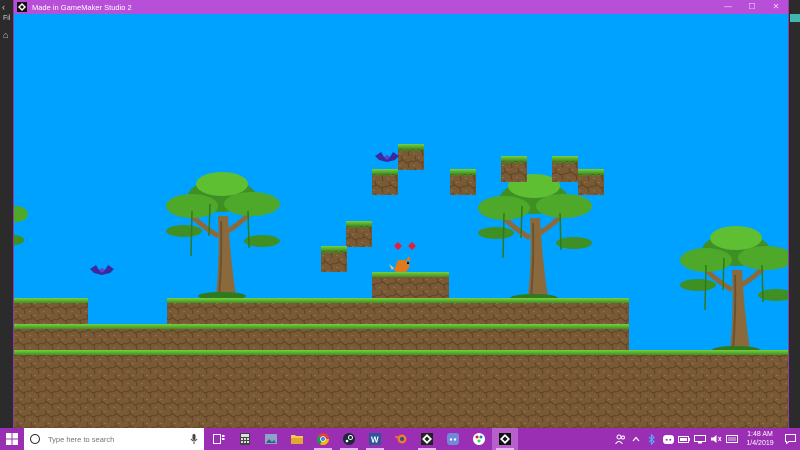 The image size is (800, 450). I want to click on ide-menu-fragment: Fil, so click(6, 18).